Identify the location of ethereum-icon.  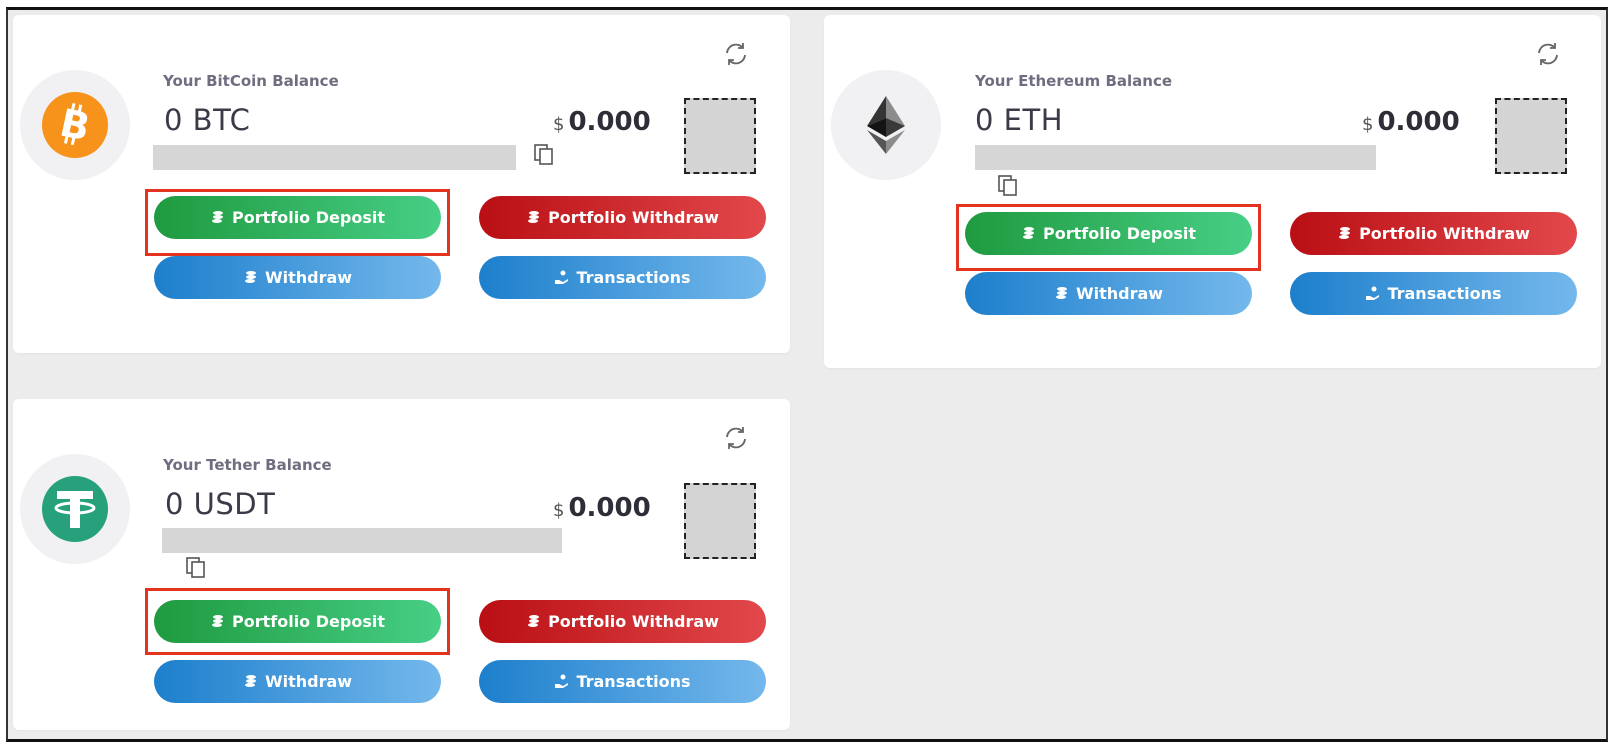
(886, 125).